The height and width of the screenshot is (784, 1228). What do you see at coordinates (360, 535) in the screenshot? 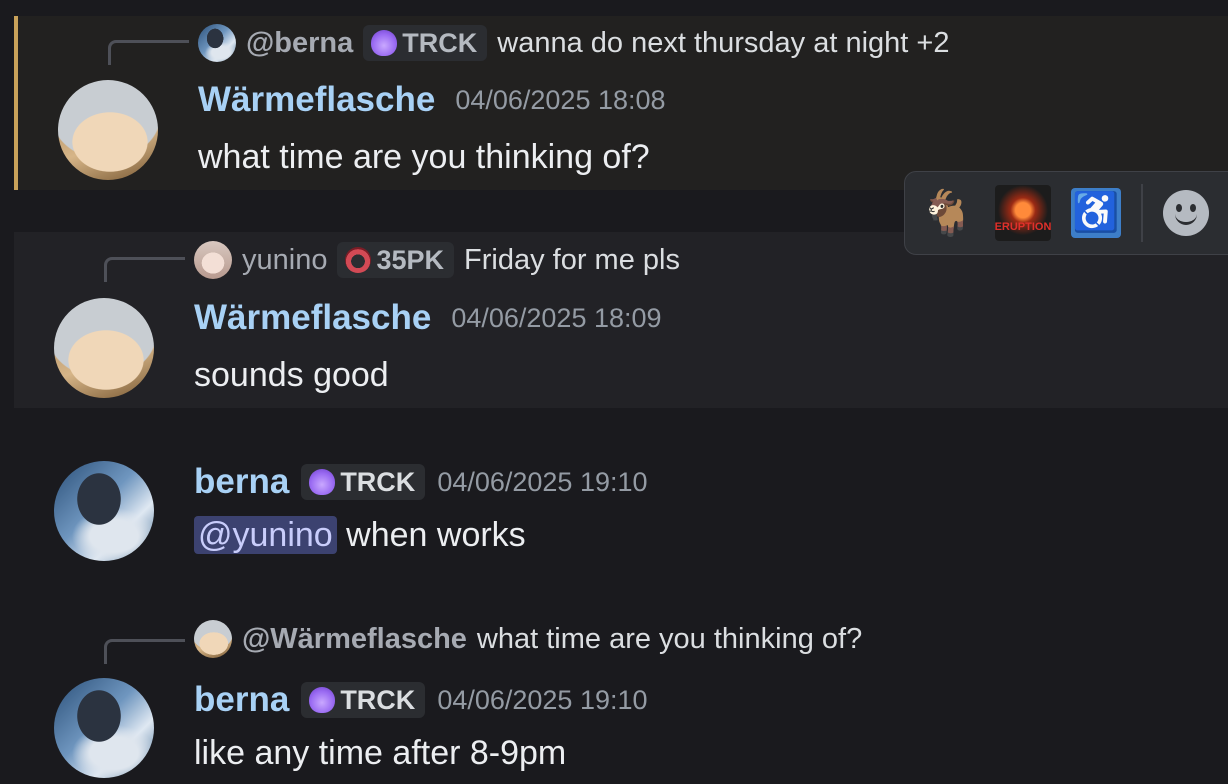
I see `message-text: @yunino when works` at bounding box center [360, 535].